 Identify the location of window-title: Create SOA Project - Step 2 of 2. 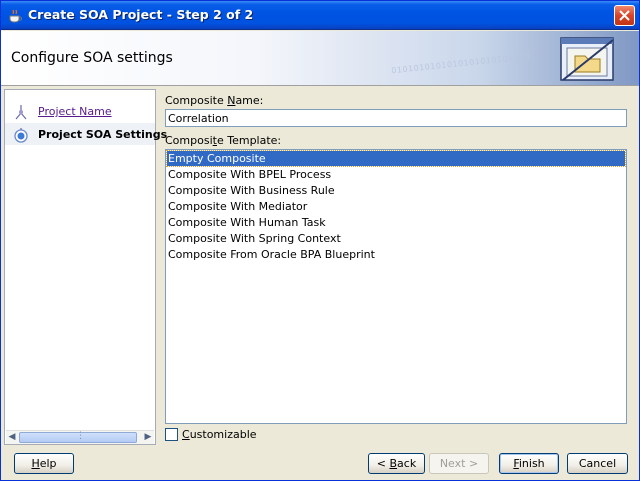
(141, 14).